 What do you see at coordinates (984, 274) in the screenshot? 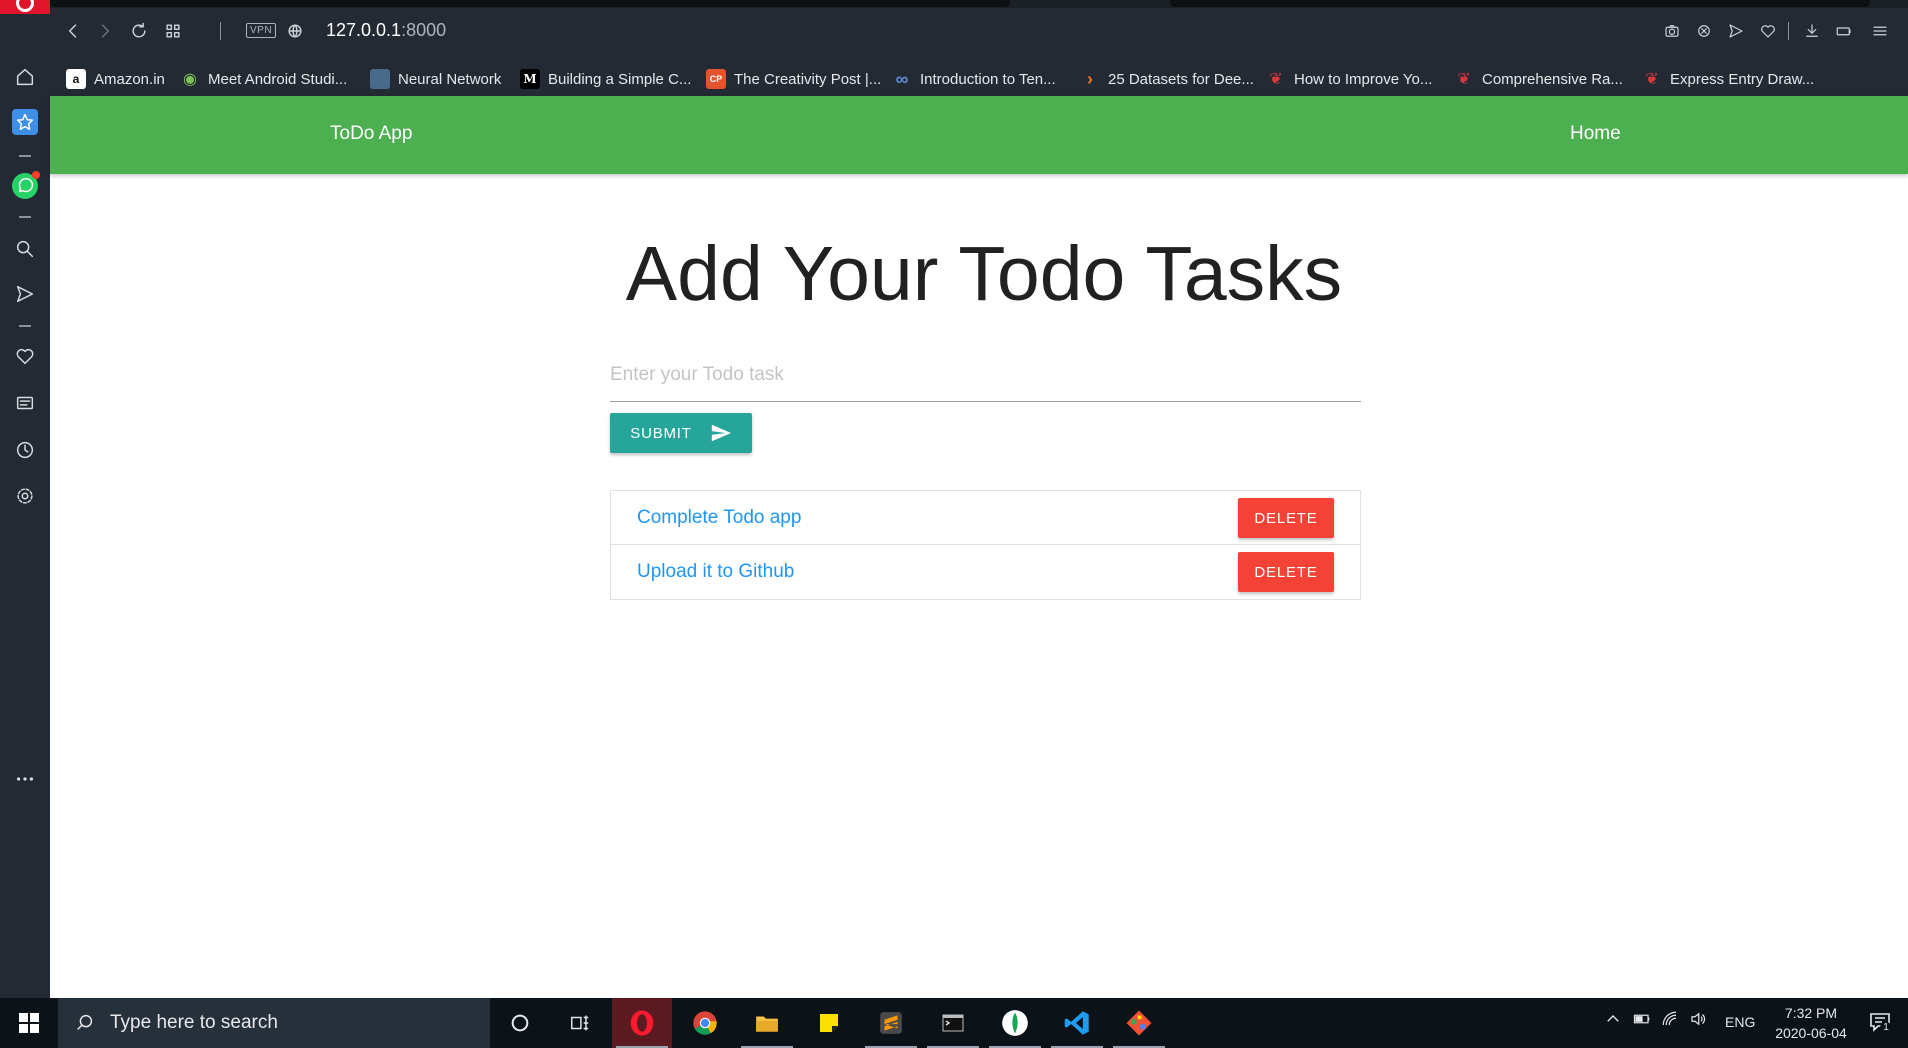
I see `page-title: Add Your Todo Tasks` at bounding box center [984, 274].